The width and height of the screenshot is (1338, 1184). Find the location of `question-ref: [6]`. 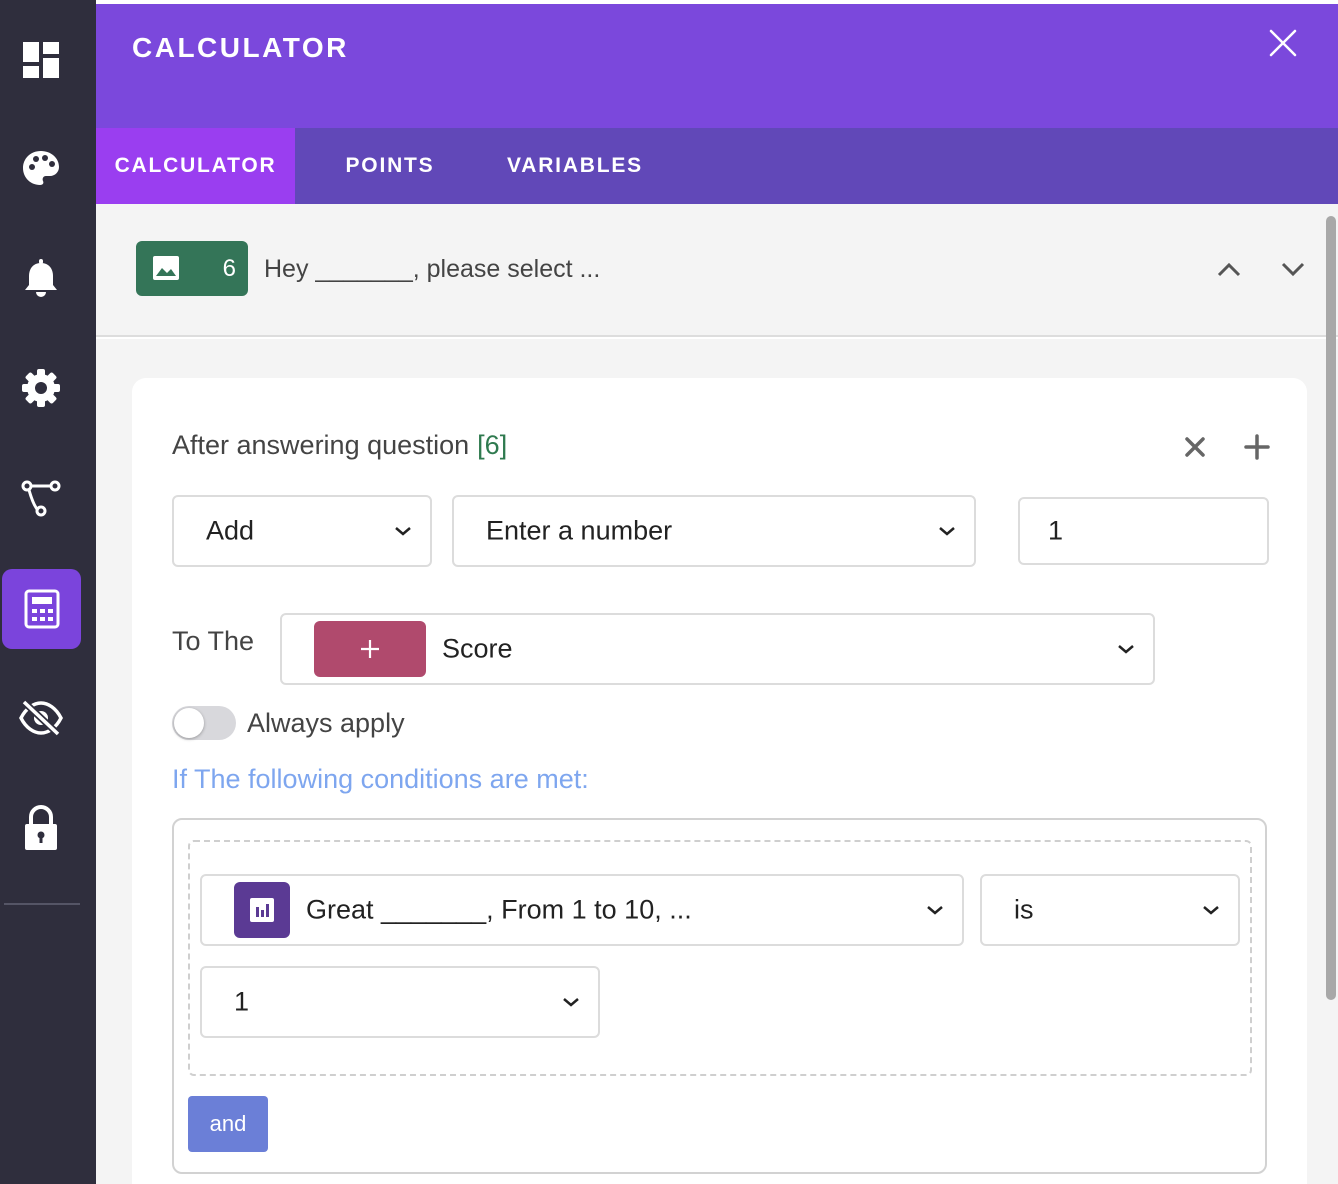

question-ref: [6] is located at coordinates (492, 445).